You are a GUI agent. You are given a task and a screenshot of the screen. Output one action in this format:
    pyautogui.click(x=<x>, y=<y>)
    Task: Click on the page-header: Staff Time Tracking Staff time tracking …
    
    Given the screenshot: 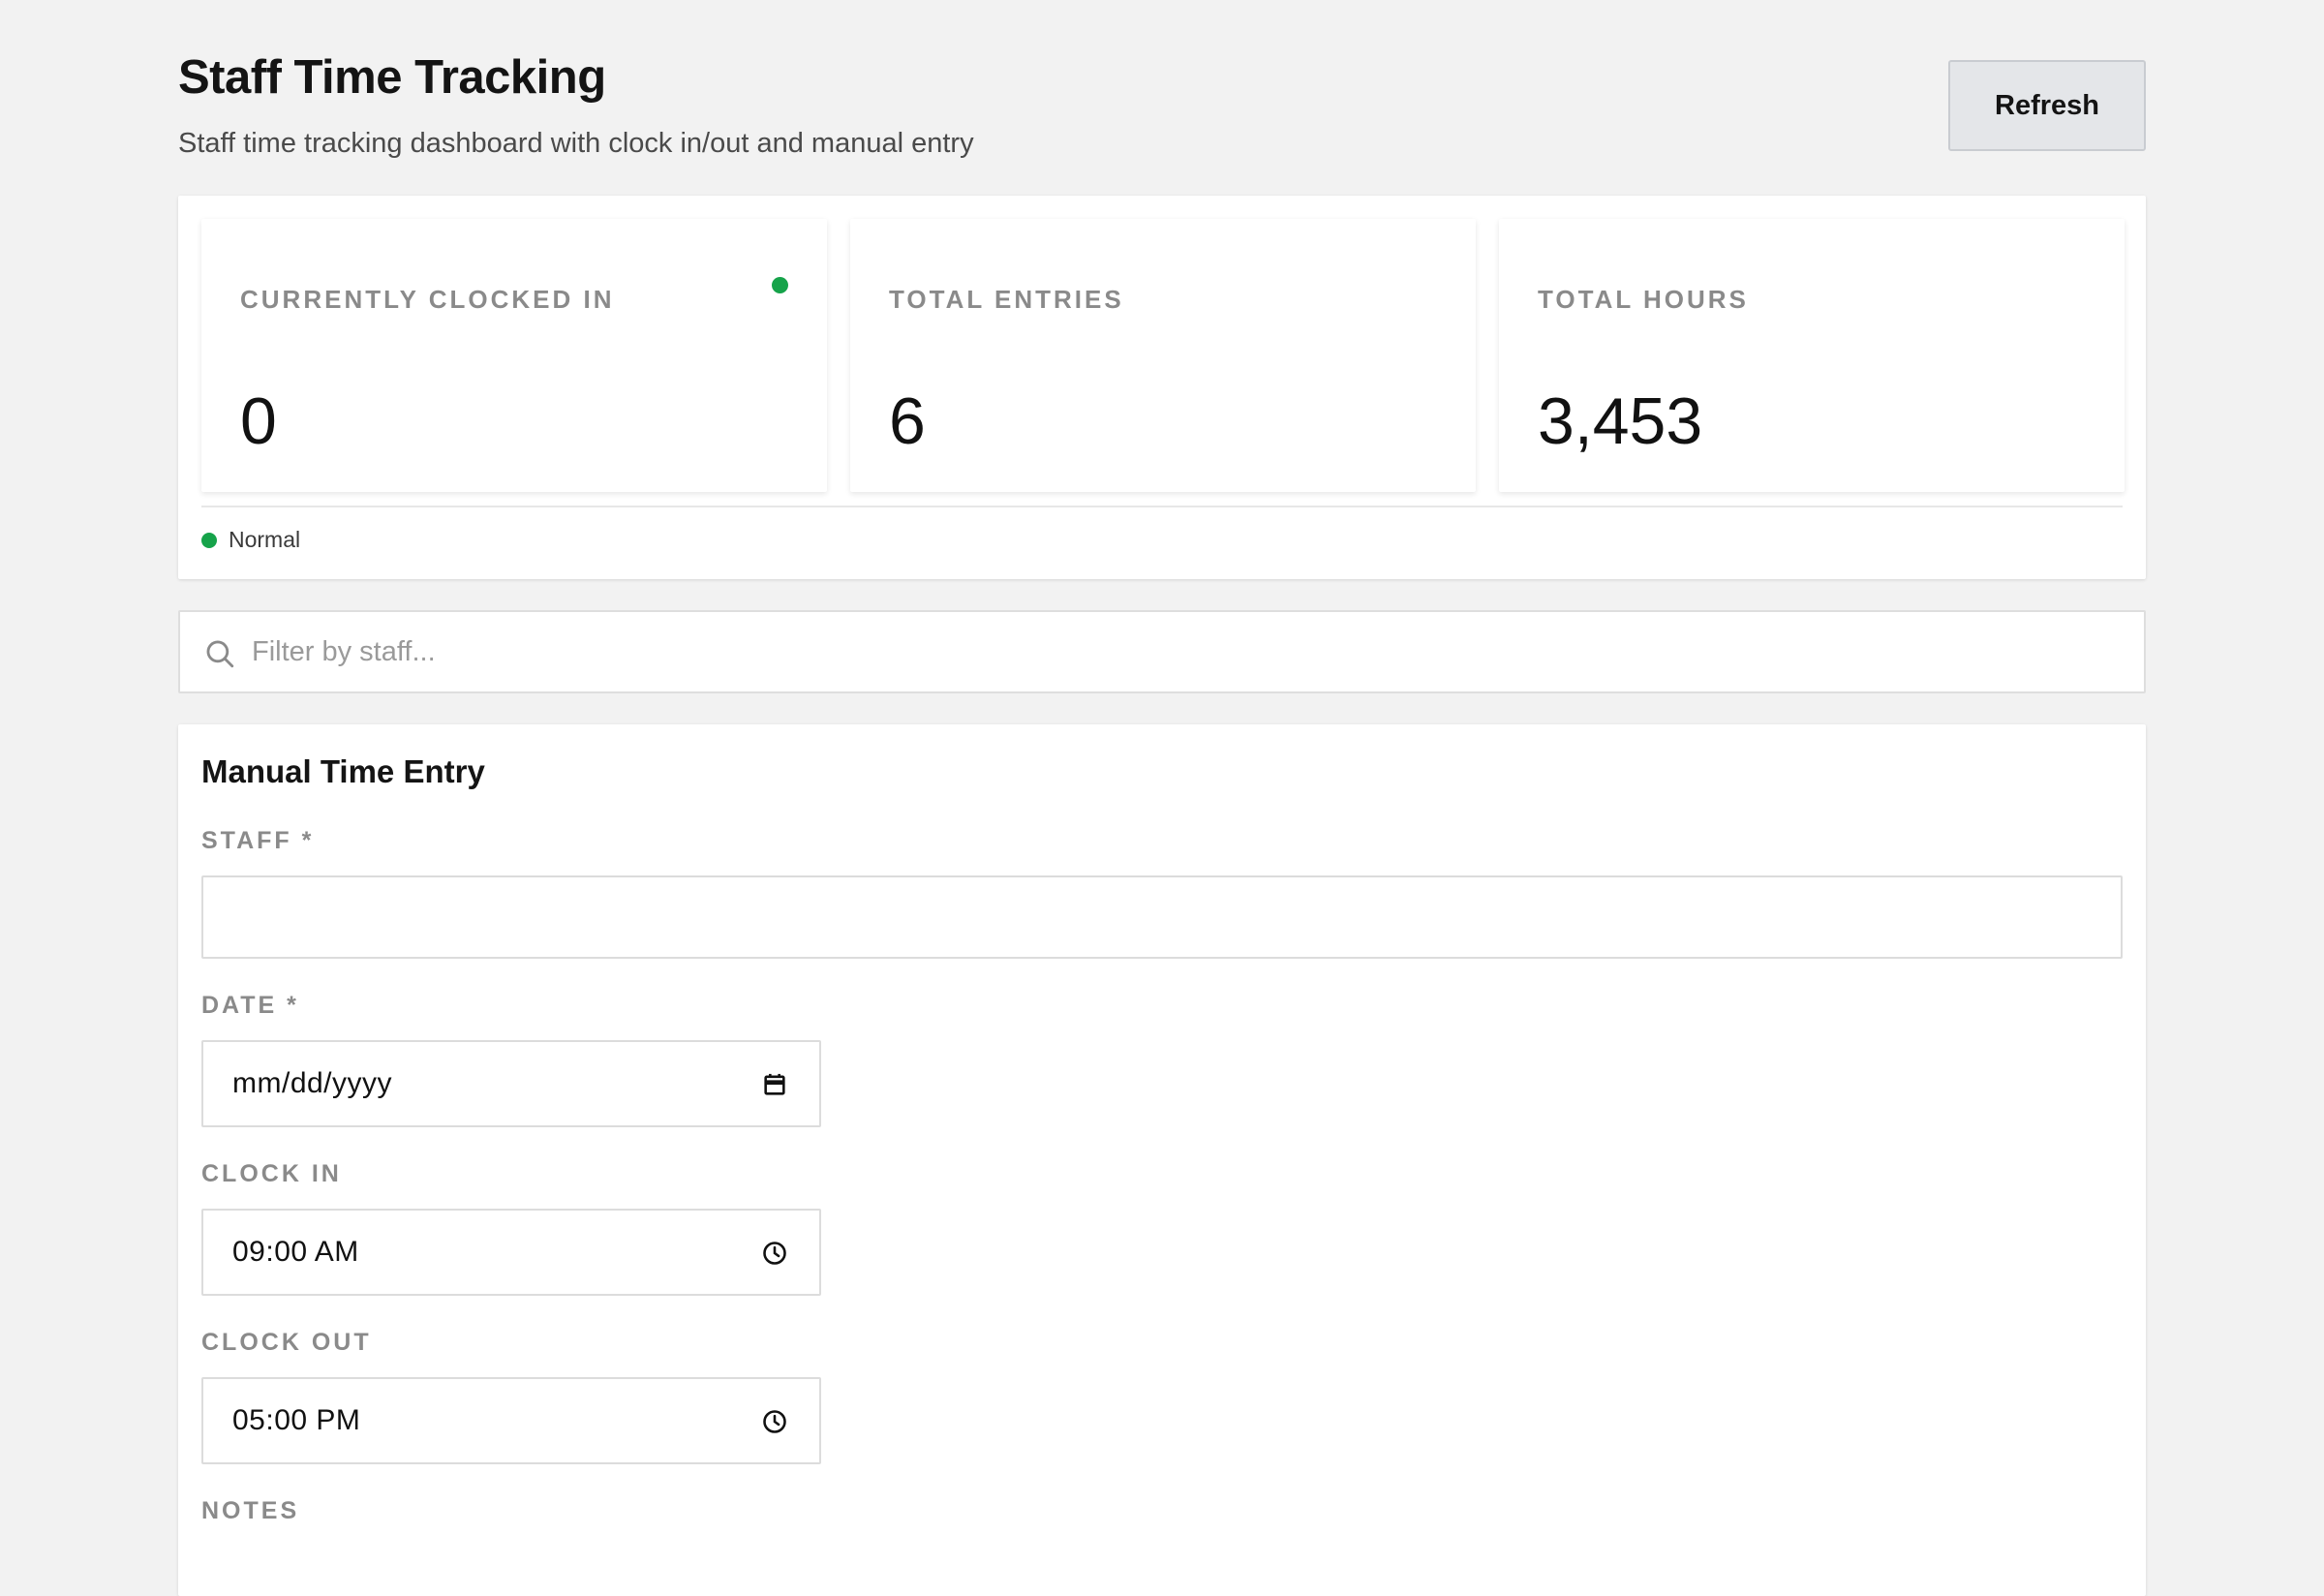 What is the action you would take?
    pyautogui.click(x=1162, y=97)
    